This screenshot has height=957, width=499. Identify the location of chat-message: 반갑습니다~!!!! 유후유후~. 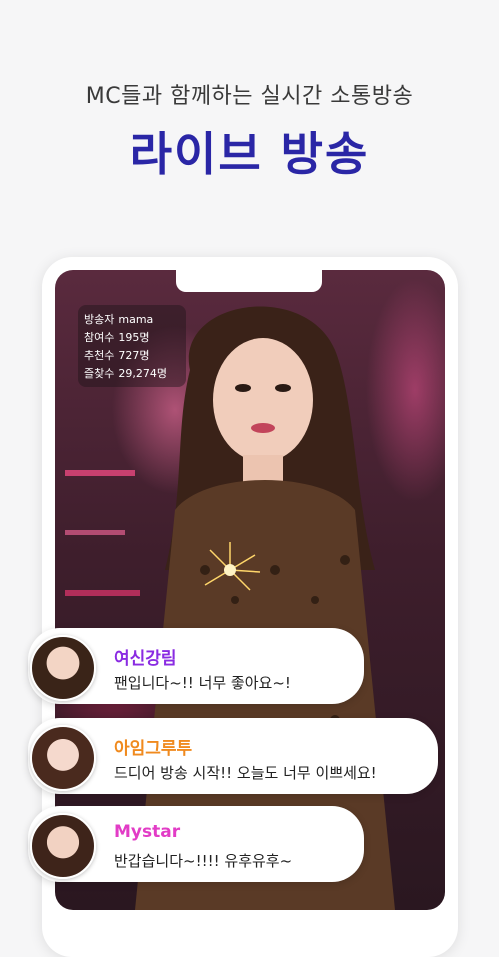
(203, 861).